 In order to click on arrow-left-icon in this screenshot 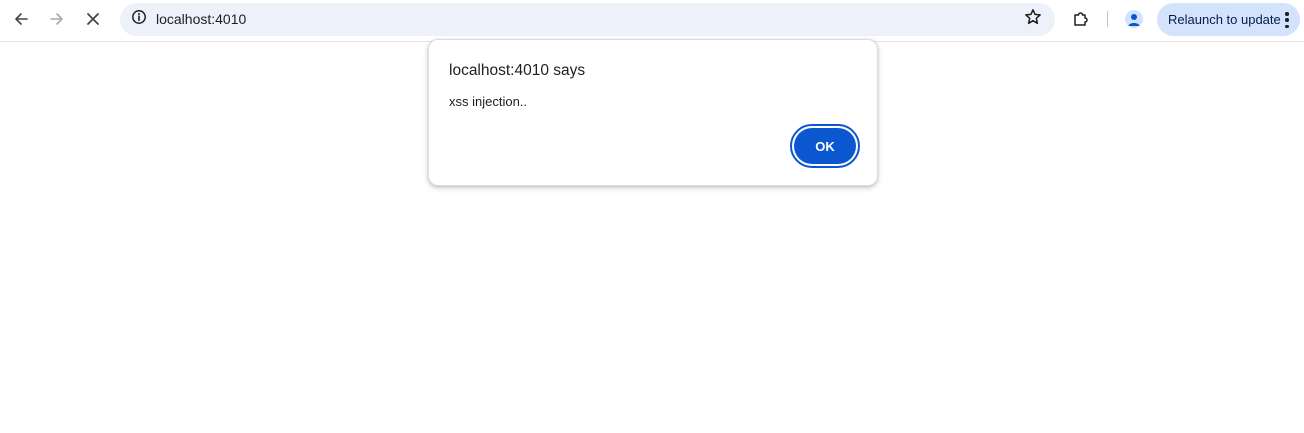, I will do `click(21, 19)`.